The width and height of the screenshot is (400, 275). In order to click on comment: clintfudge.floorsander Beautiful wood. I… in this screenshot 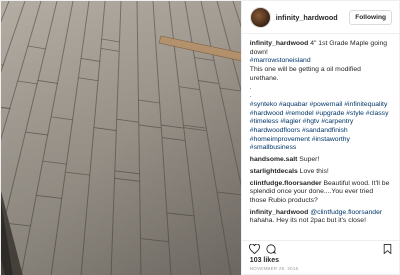, I will do `click(320, 193)`.